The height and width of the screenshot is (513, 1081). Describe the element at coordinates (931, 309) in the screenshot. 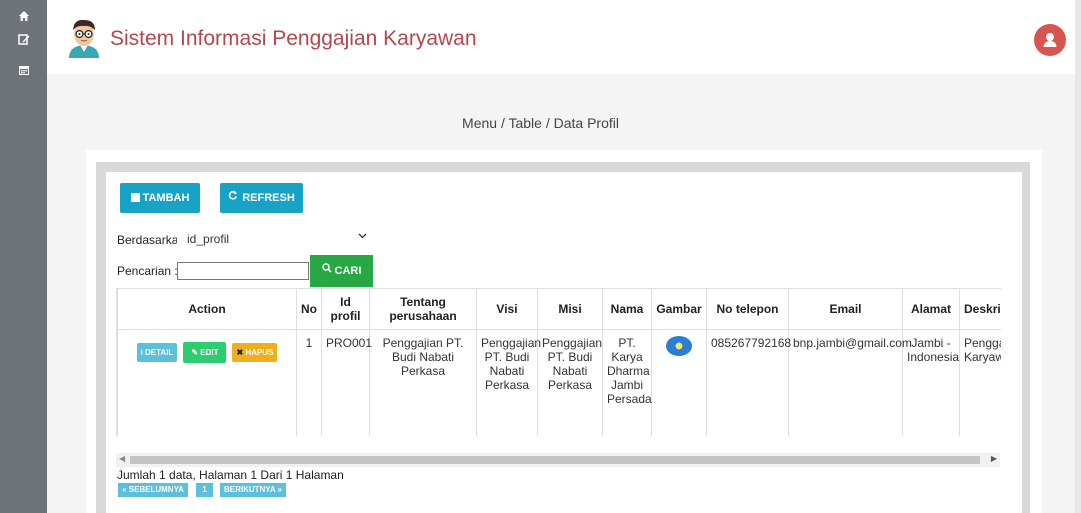

I see `column-header: Alamat` at that location.